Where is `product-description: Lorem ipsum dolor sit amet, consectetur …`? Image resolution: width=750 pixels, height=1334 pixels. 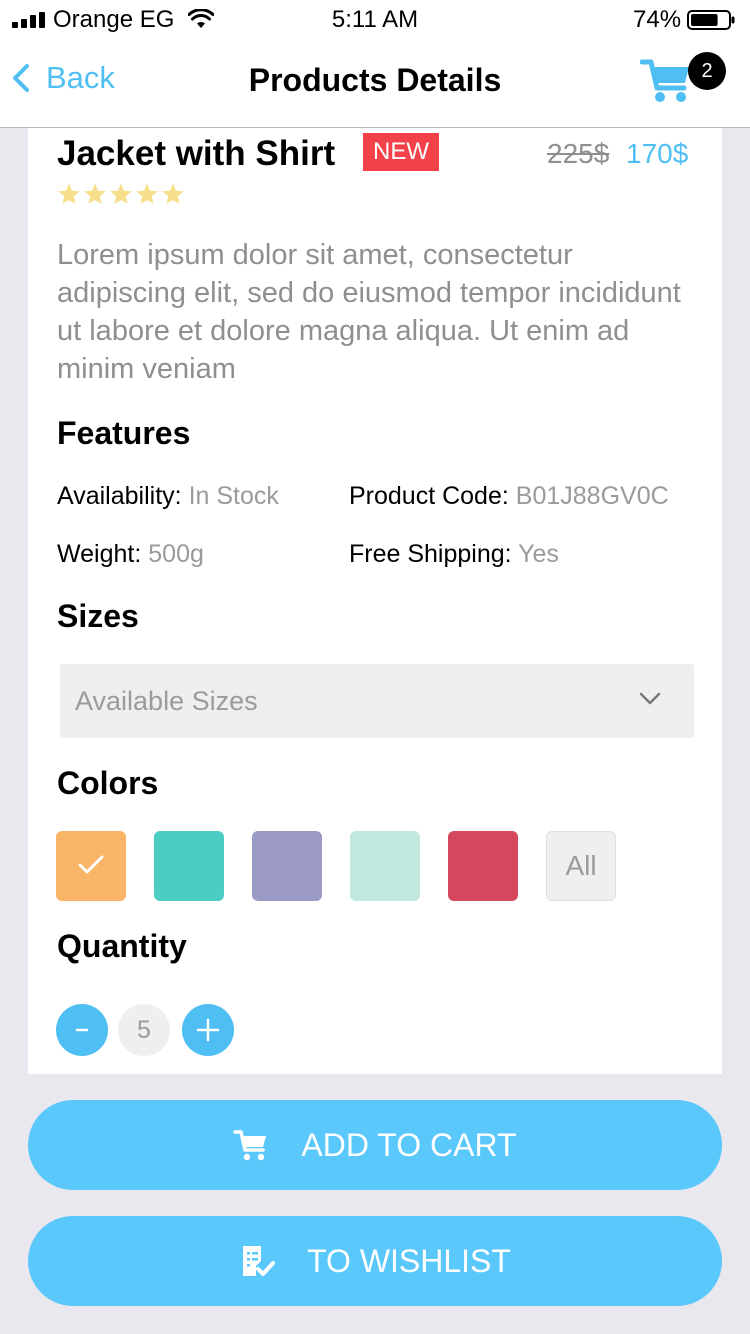 product-description: Lorem ipsum dolor sit amet, consectetur … is located at coordinates (369, 312).